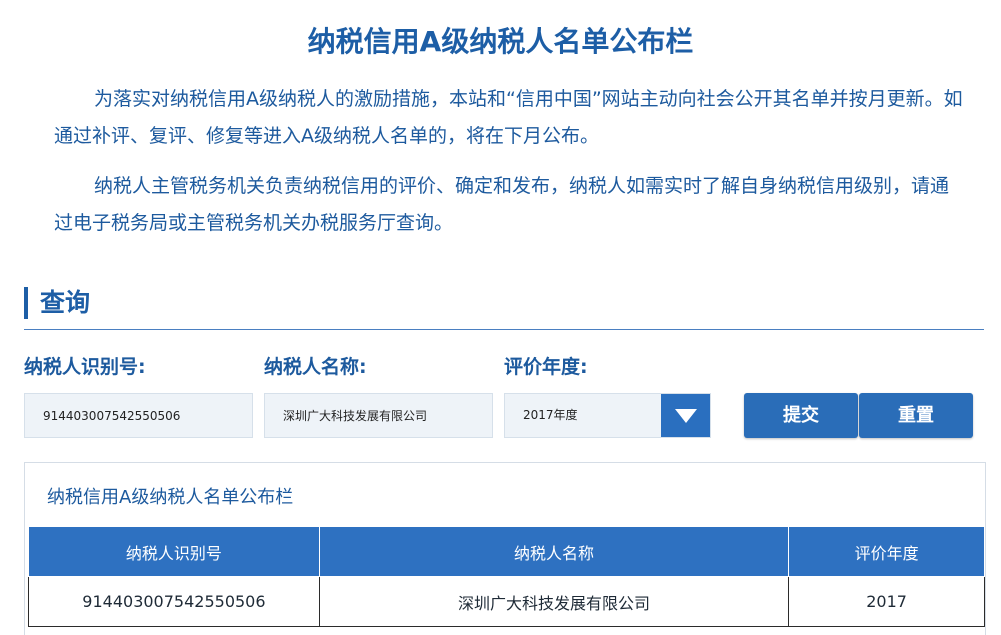 Image resolution: width=1001 pixels, height=635 pixels. Describe the element at coordinates (685, 415) in the screenshot. I see `triangle-down-icon` at that location.